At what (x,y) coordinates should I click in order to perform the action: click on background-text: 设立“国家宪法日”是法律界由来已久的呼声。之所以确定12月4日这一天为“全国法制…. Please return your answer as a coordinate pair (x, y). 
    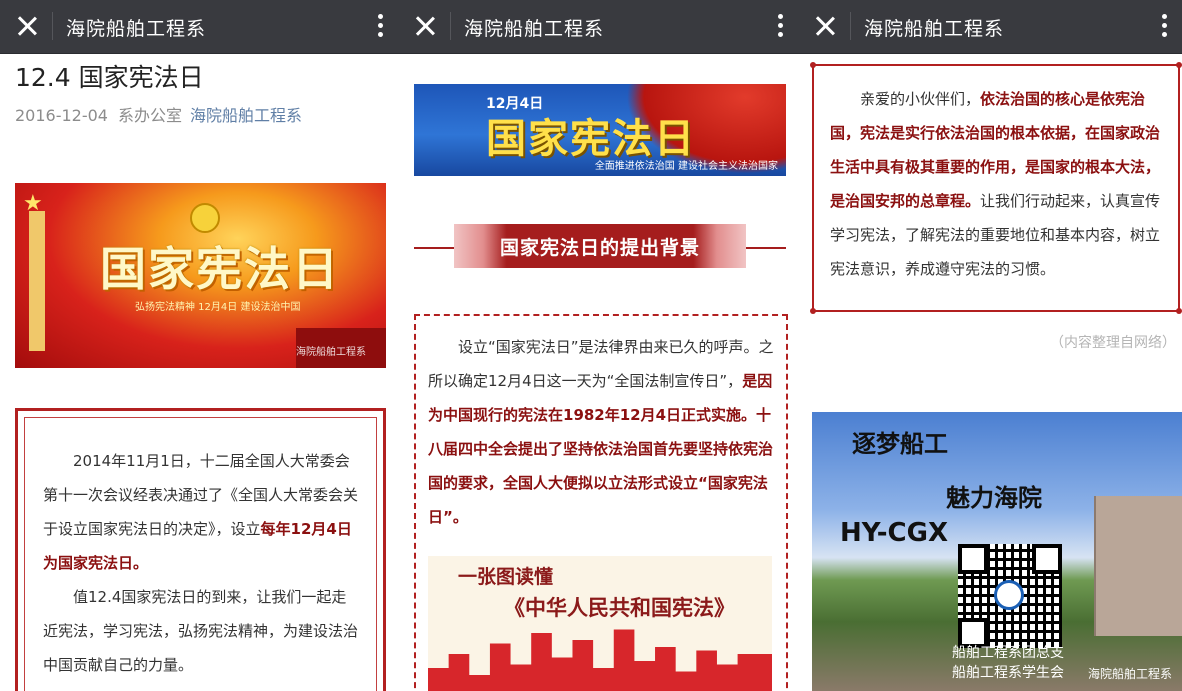
    Looking at the image, I should click on (601, 364).